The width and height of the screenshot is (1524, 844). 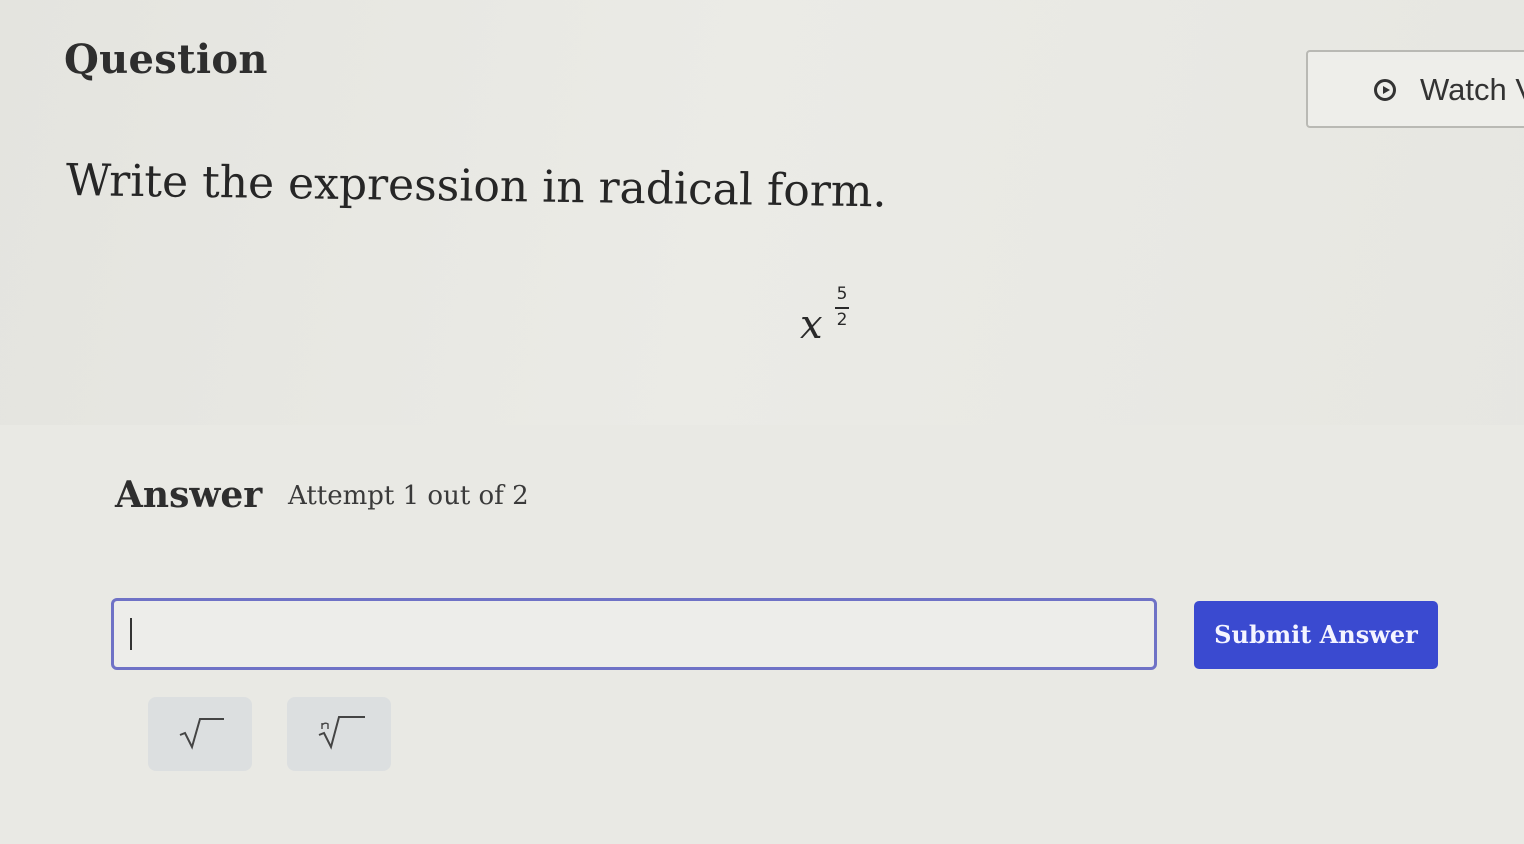 What do you see at coordinates (189, 495) in the screenshot?
I see `answer-label: Answer` at bounding box center [189, 495].